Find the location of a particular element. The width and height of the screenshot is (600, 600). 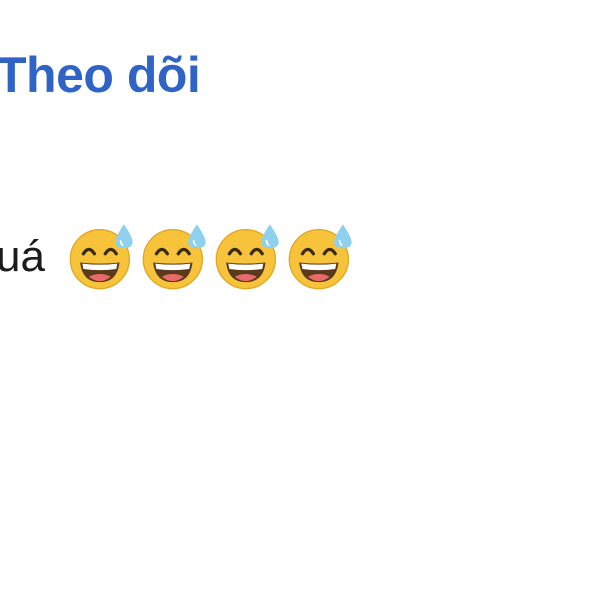

follow-link: Theo dõi is located at coordinates (100, 75).